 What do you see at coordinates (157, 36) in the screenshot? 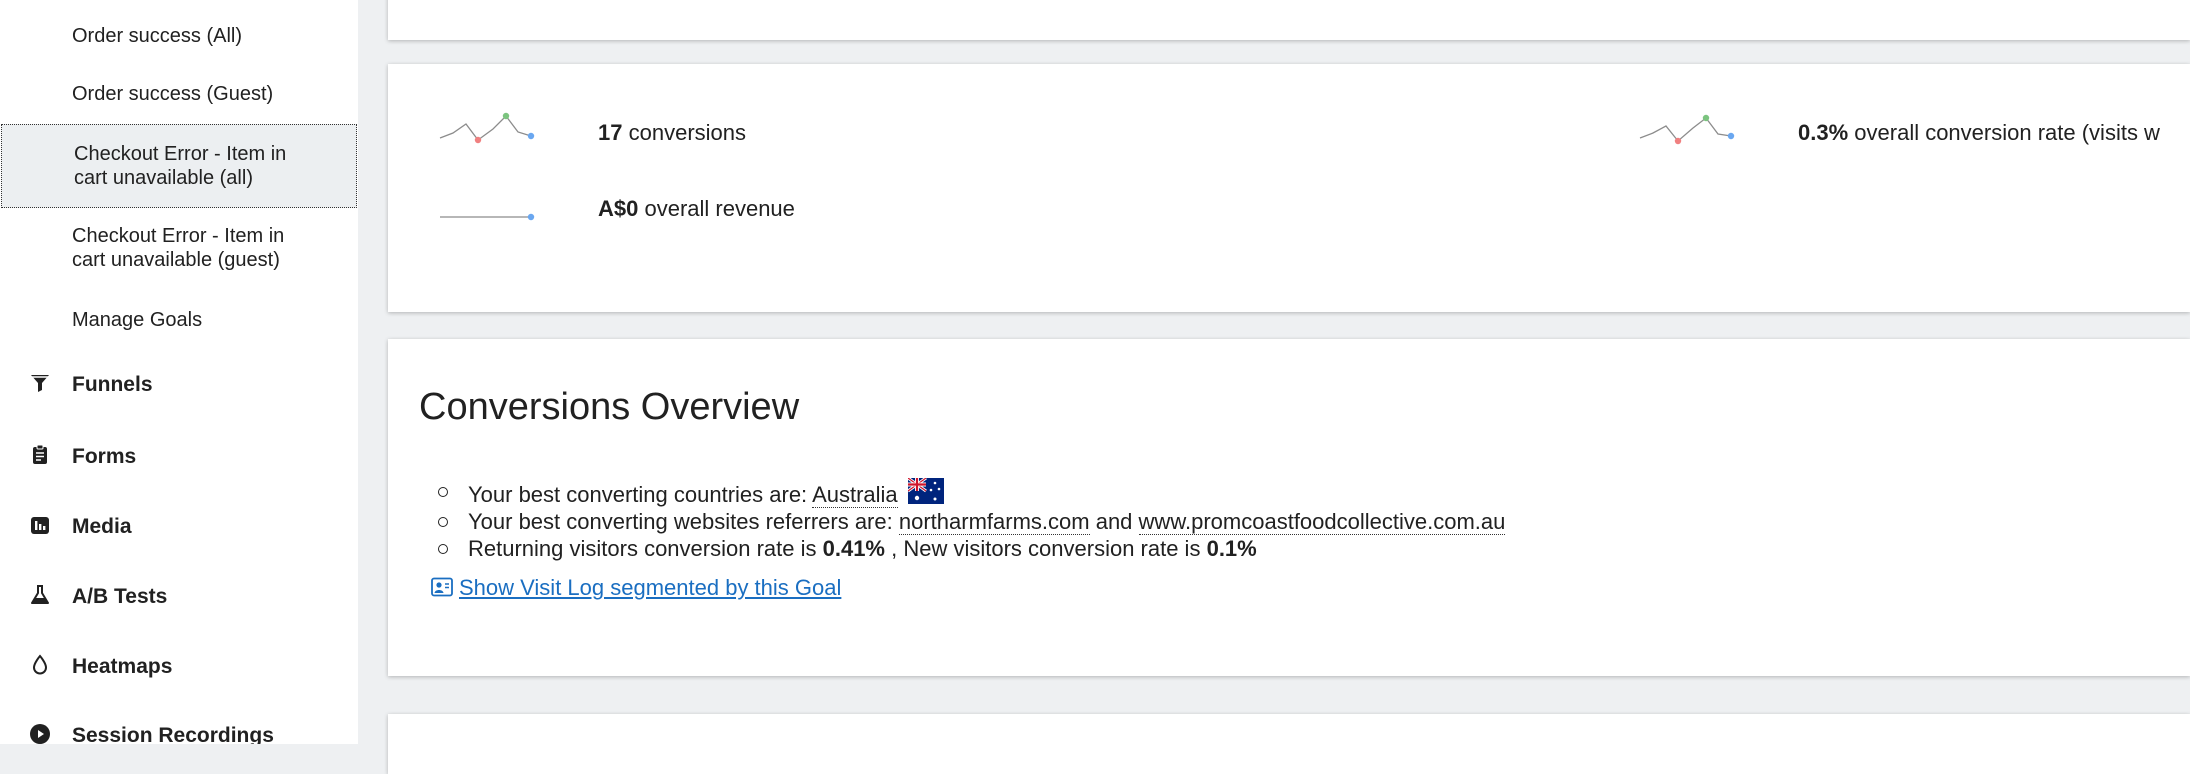
I see `sidebar-item-label: Order success (All)` at bounding box center [157, 36].